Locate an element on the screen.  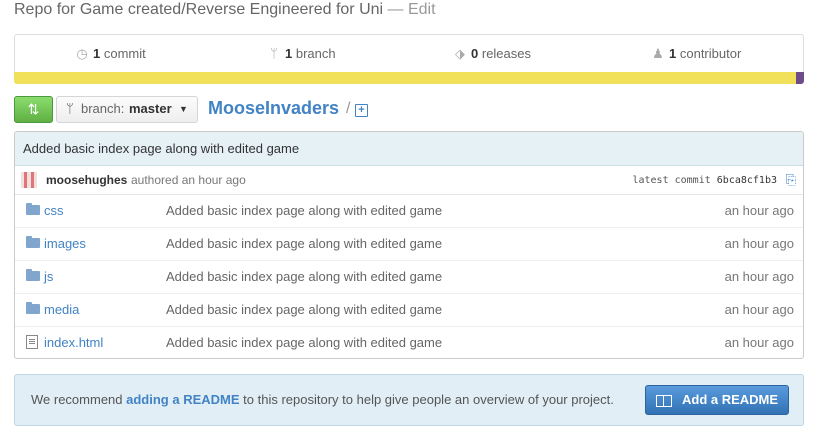
commits-summary: ◷ 1 commit is located at coordinates (110, 54).